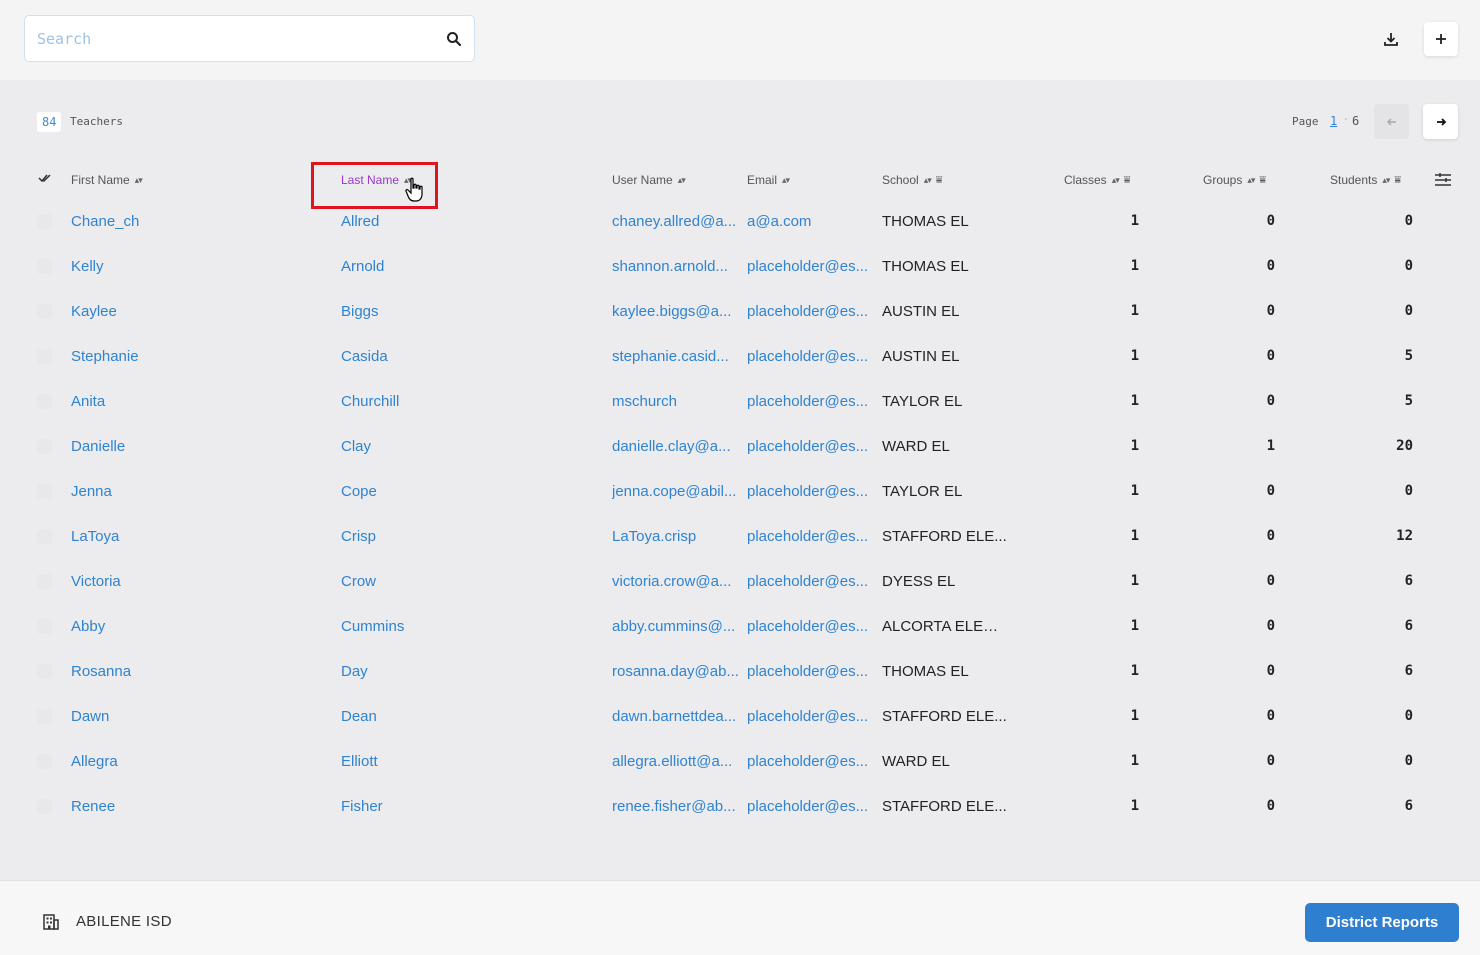 This screenshot has width=1480, height=955. Describe the element at coordinates (676, 536) in the screenshot. I see `user-name-link: LaToya.crisp` at that location.